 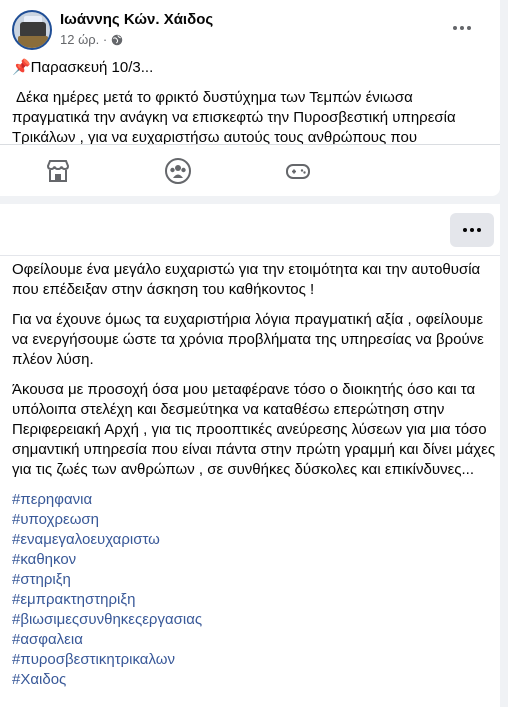 I want to click on gaming-icon, so click(x=298, y=171).